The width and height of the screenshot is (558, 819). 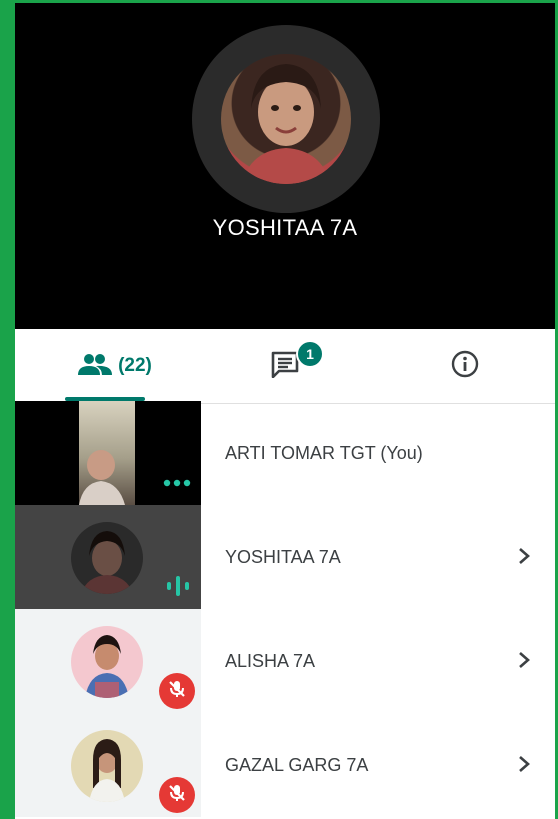 I want to click on more-dots-icon, so click(x=177, y=484).